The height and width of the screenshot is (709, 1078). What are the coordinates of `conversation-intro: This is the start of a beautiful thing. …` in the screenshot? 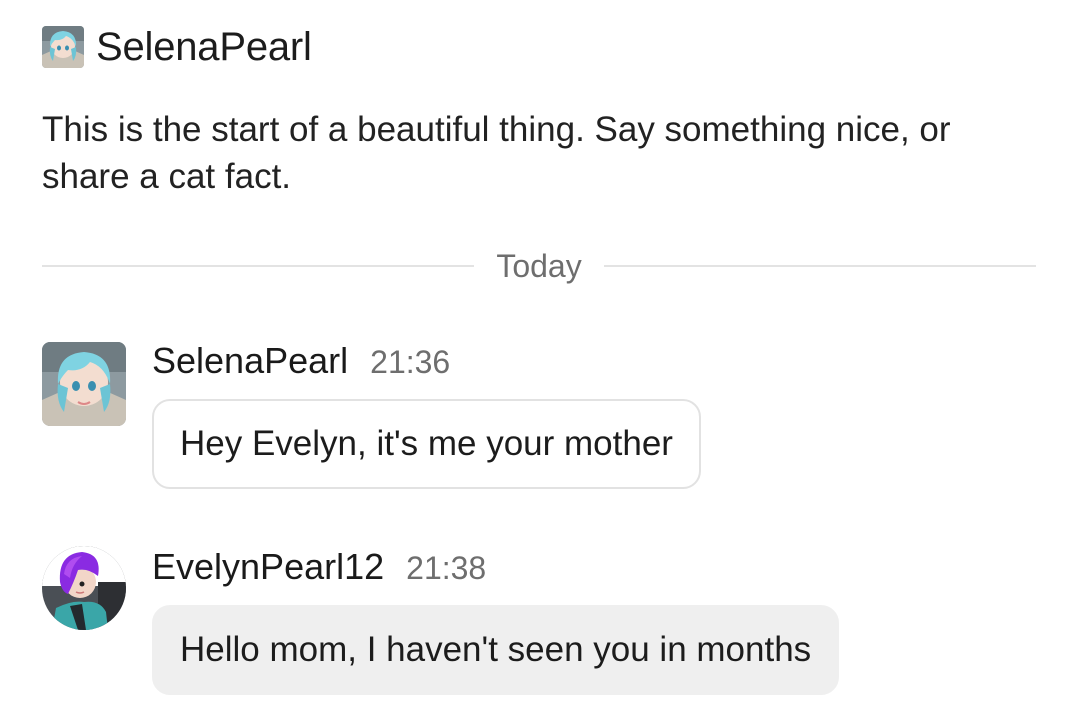 It's located at (496, 153).